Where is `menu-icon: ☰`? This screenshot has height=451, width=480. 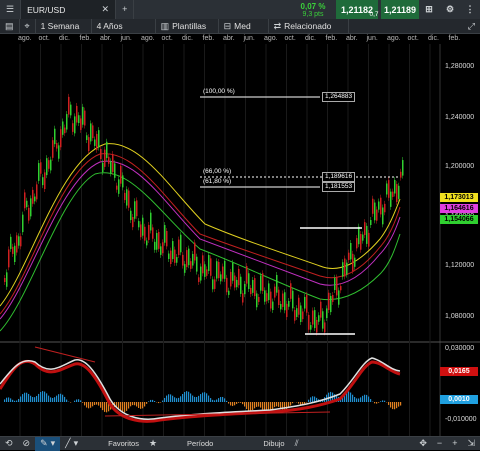
menu-icon: ☰ is located at coordinates (10, 9).